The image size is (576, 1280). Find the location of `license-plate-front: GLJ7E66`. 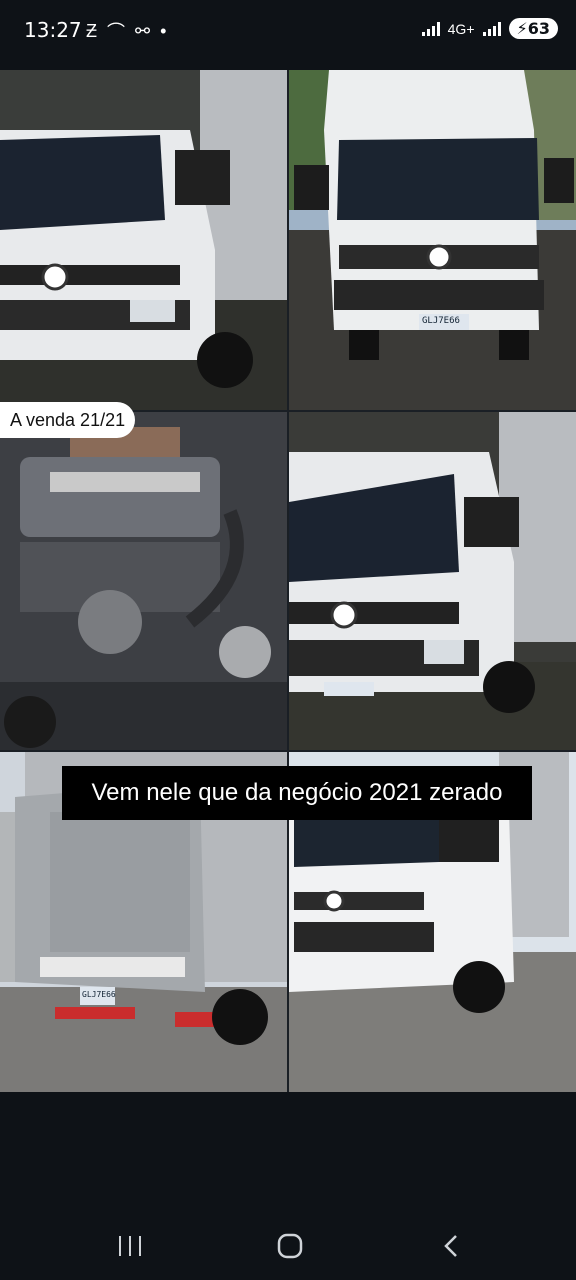

license-plate-front: GLJ7E66 is located at coordinates (441, 321).